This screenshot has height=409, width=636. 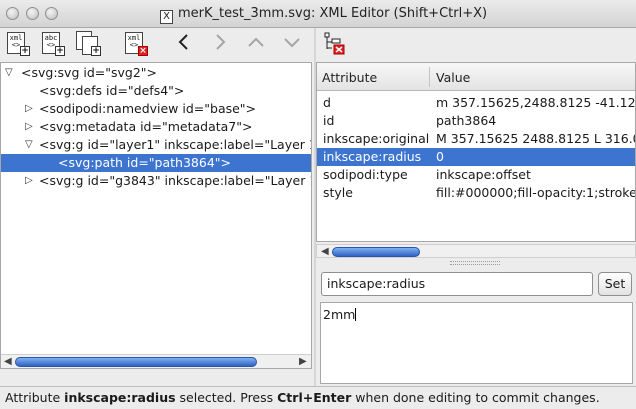 I want to click on delete-attribute-button, so click(x=334, y=43).